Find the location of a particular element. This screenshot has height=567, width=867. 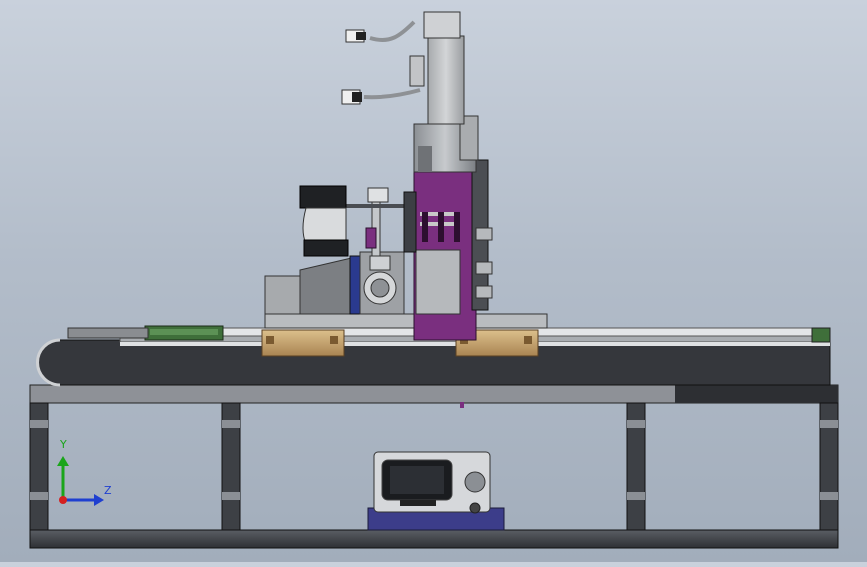

motor-cable-upper is located at coordinates (380, 31).